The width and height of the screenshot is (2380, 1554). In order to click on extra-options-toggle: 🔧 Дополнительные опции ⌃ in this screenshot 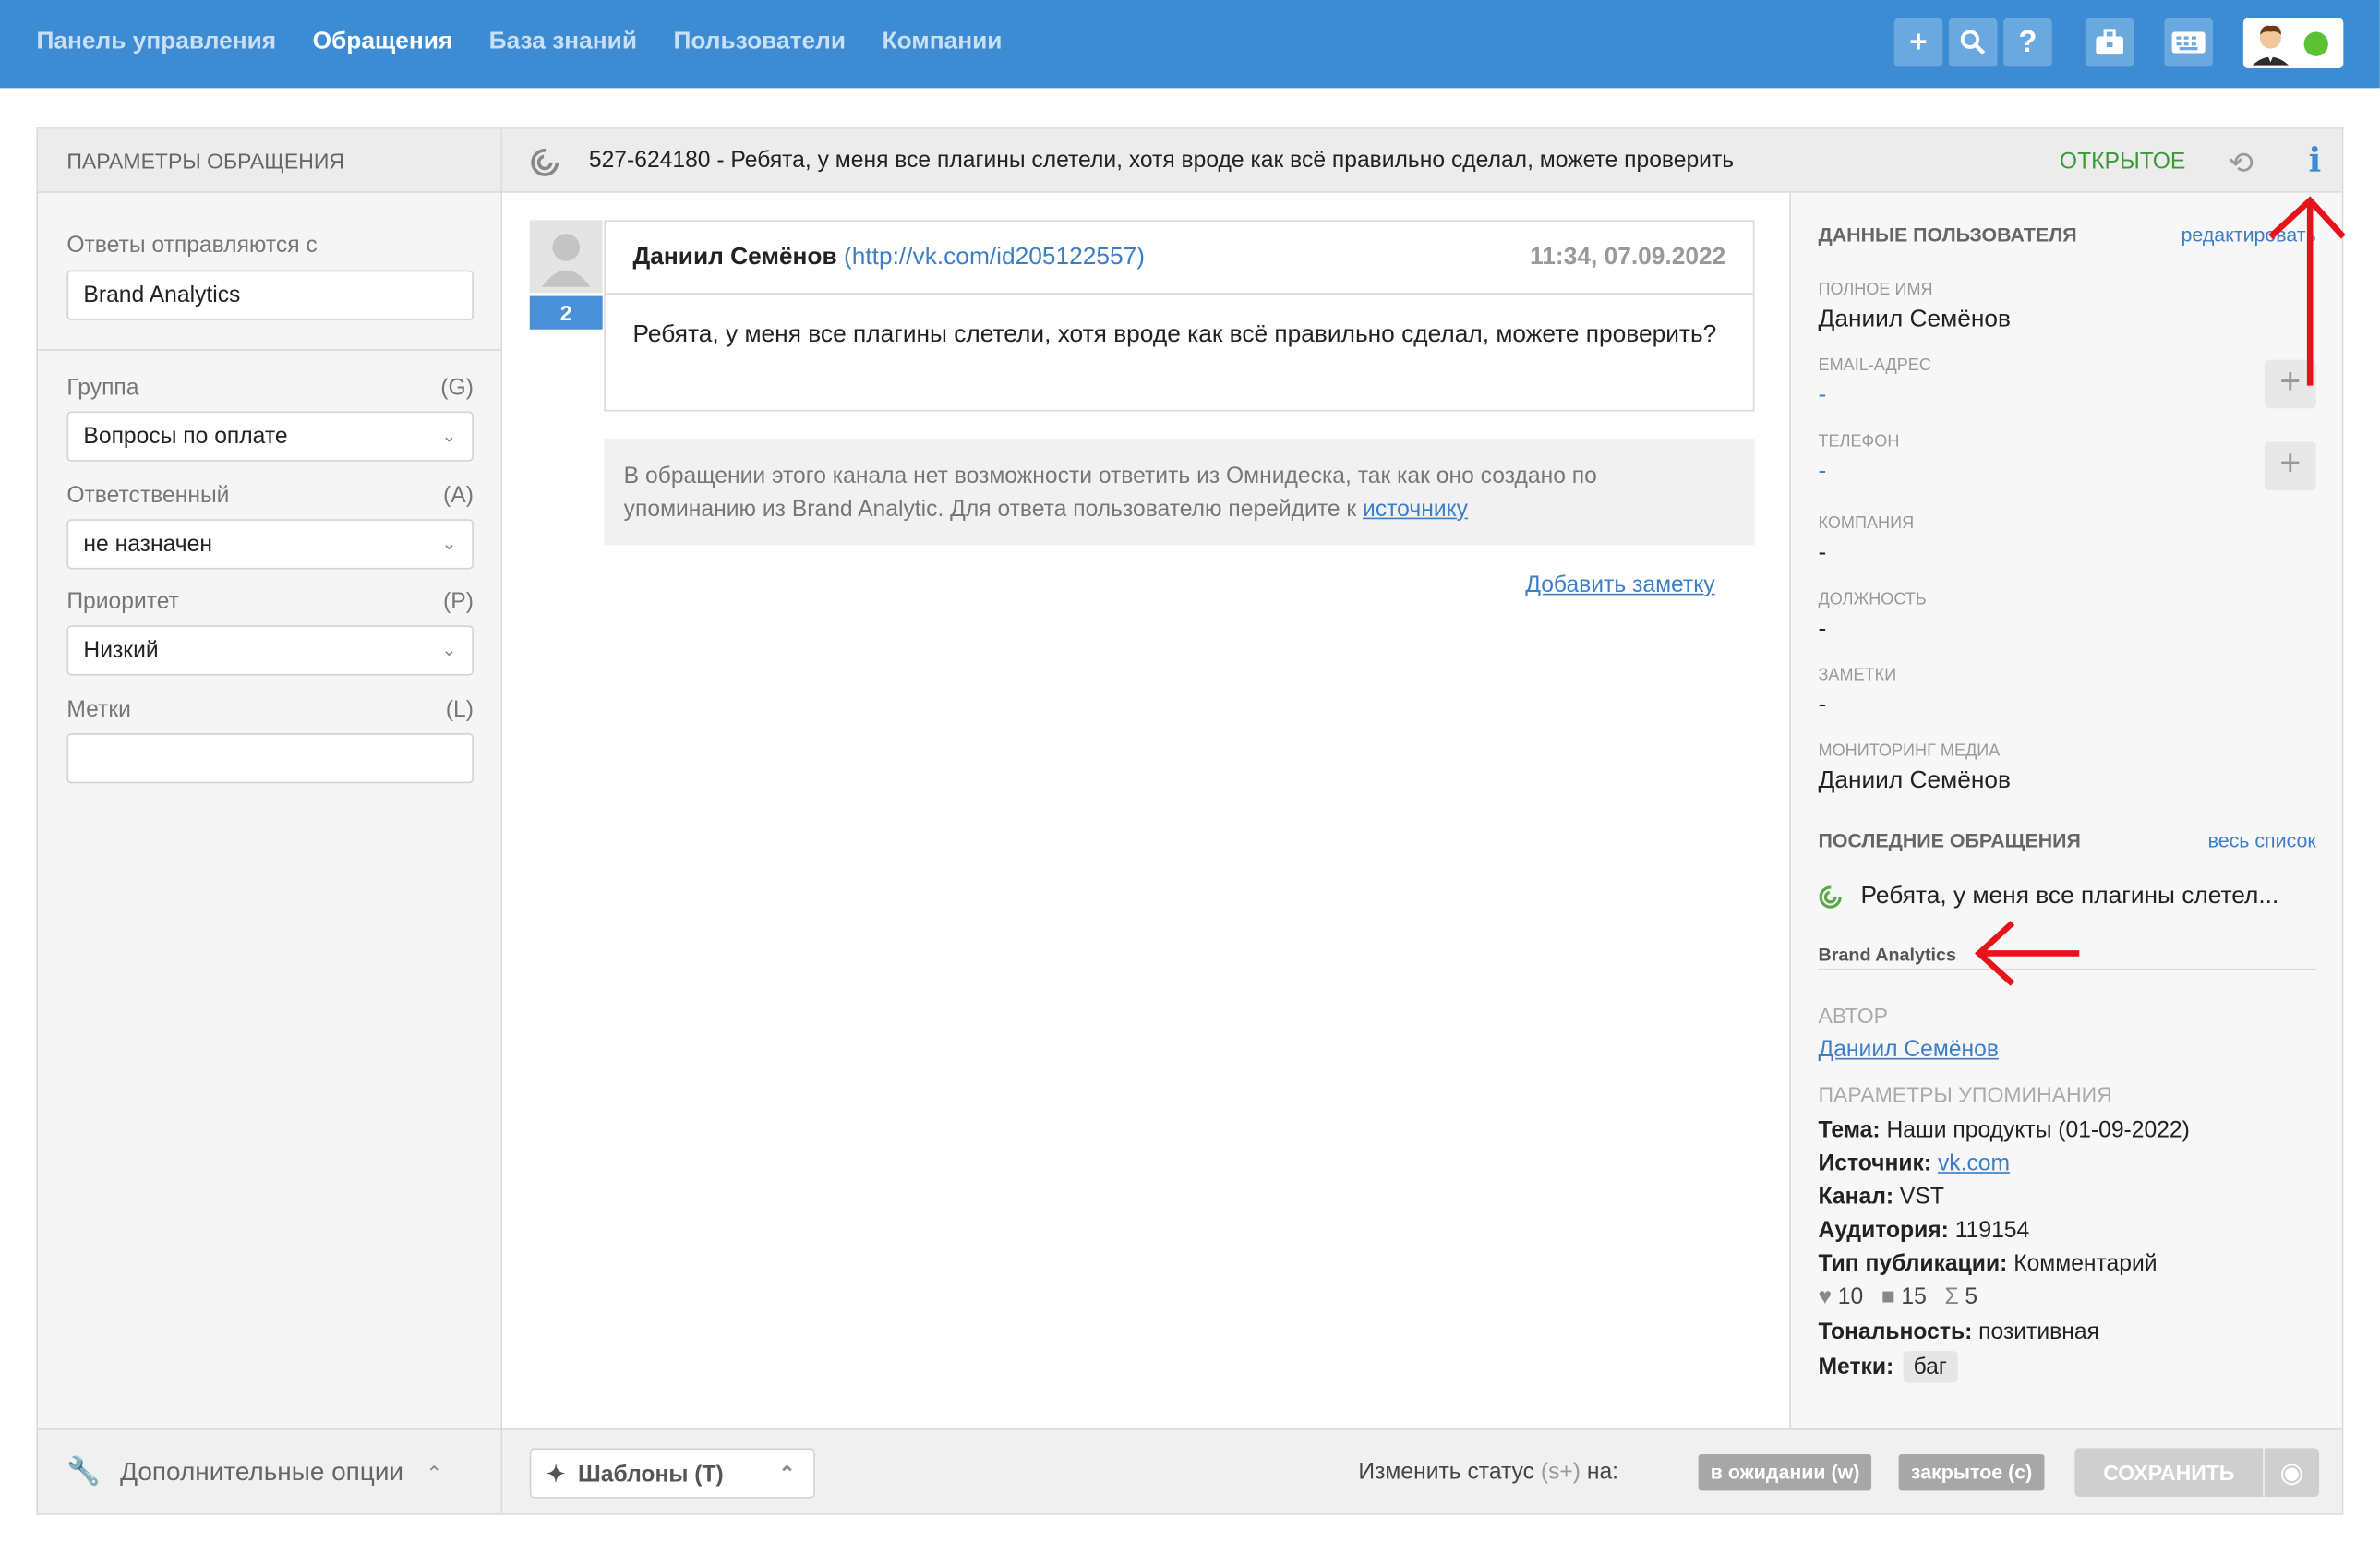, I will do `click(269, 1471)`.